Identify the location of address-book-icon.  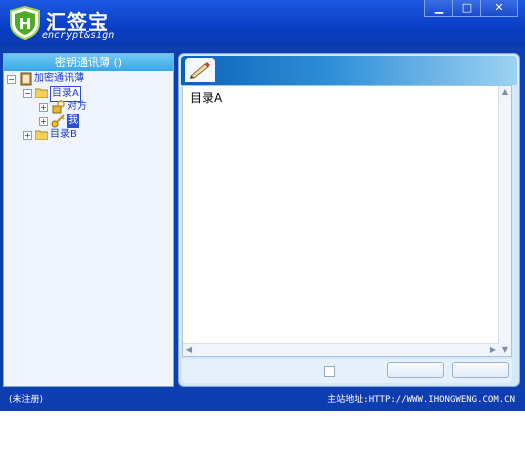
(26, 79).